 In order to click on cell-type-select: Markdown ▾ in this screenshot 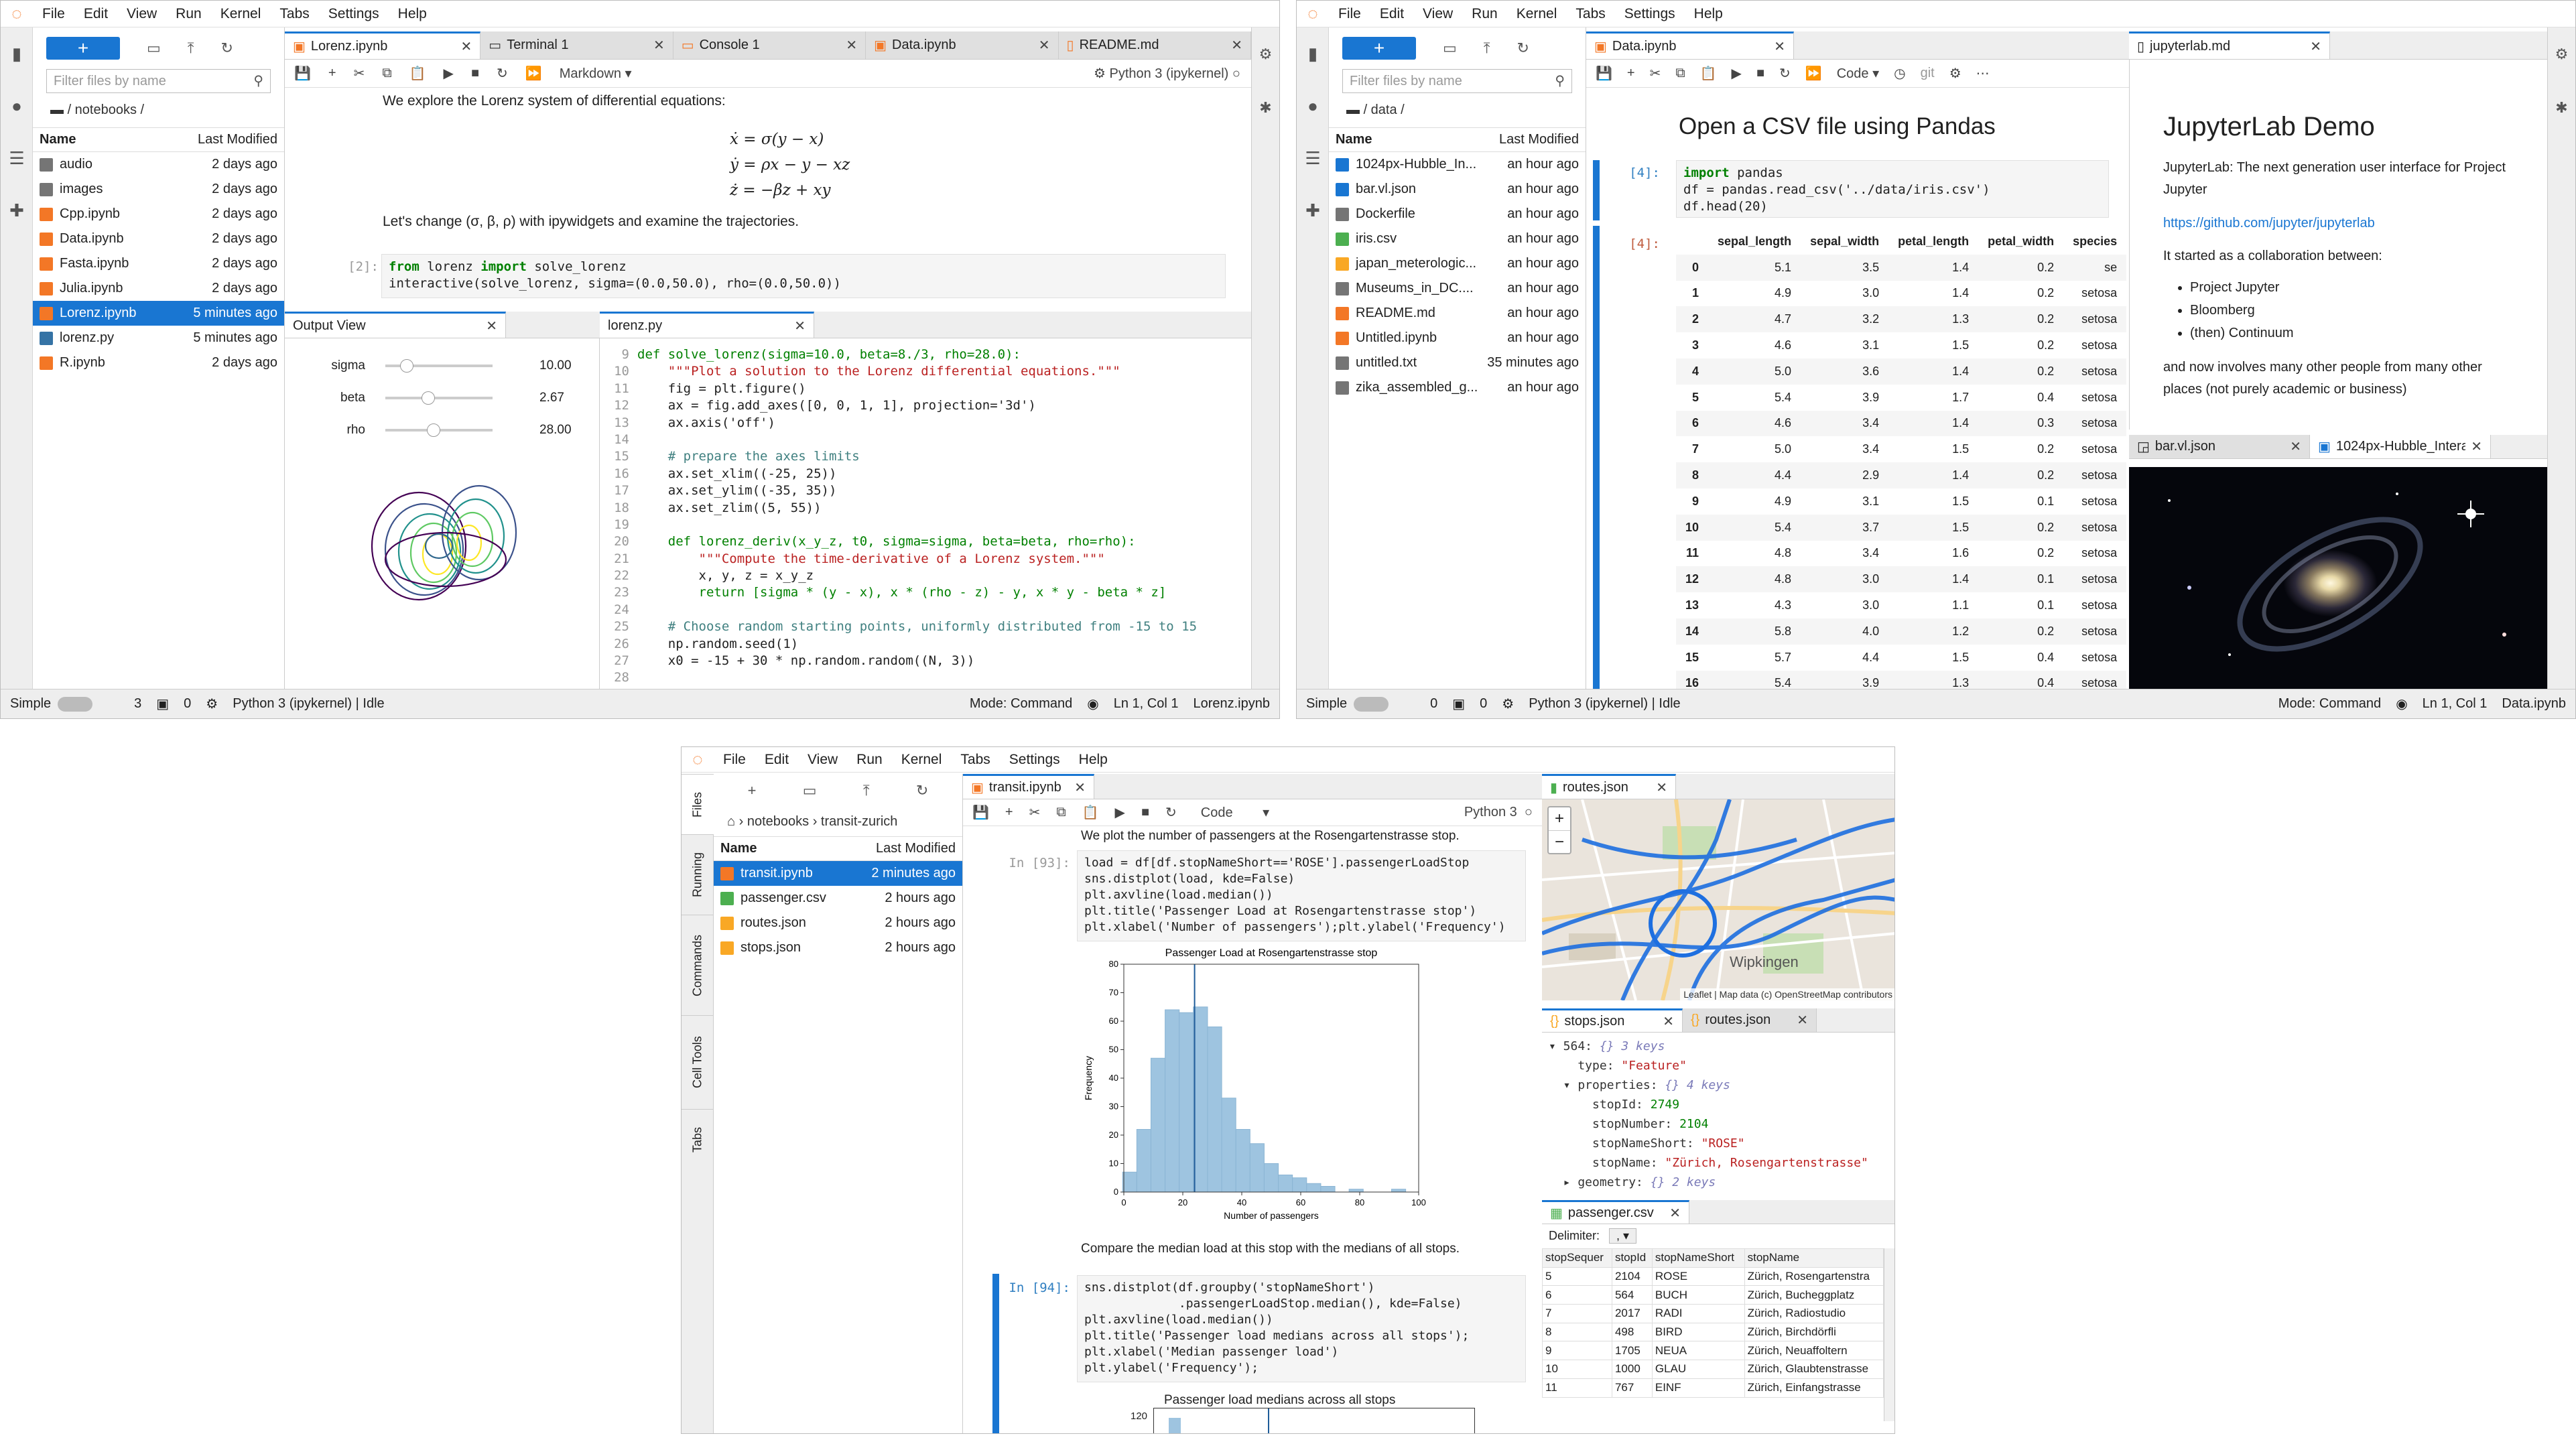, I will do `click(596, 73)`.